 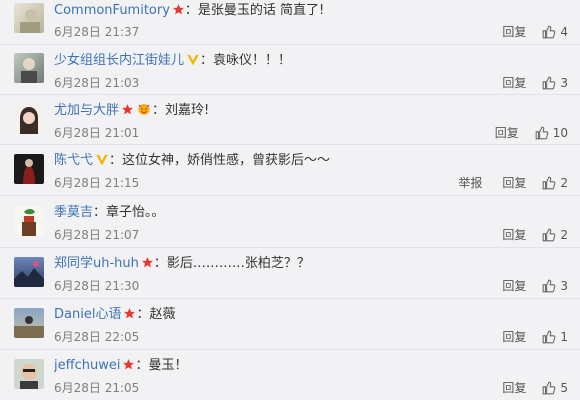 I want to click on comment-time: 6月28日 21:30, so click(x=97, y=286).